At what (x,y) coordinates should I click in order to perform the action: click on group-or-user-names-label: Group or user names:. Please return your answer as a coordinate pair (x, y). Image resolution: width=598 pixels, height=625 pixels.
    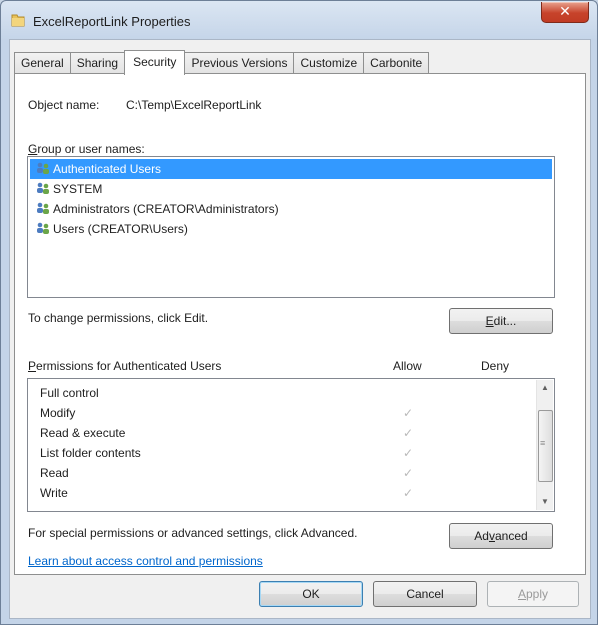
    Looking at the image, I should click on (86, 149).